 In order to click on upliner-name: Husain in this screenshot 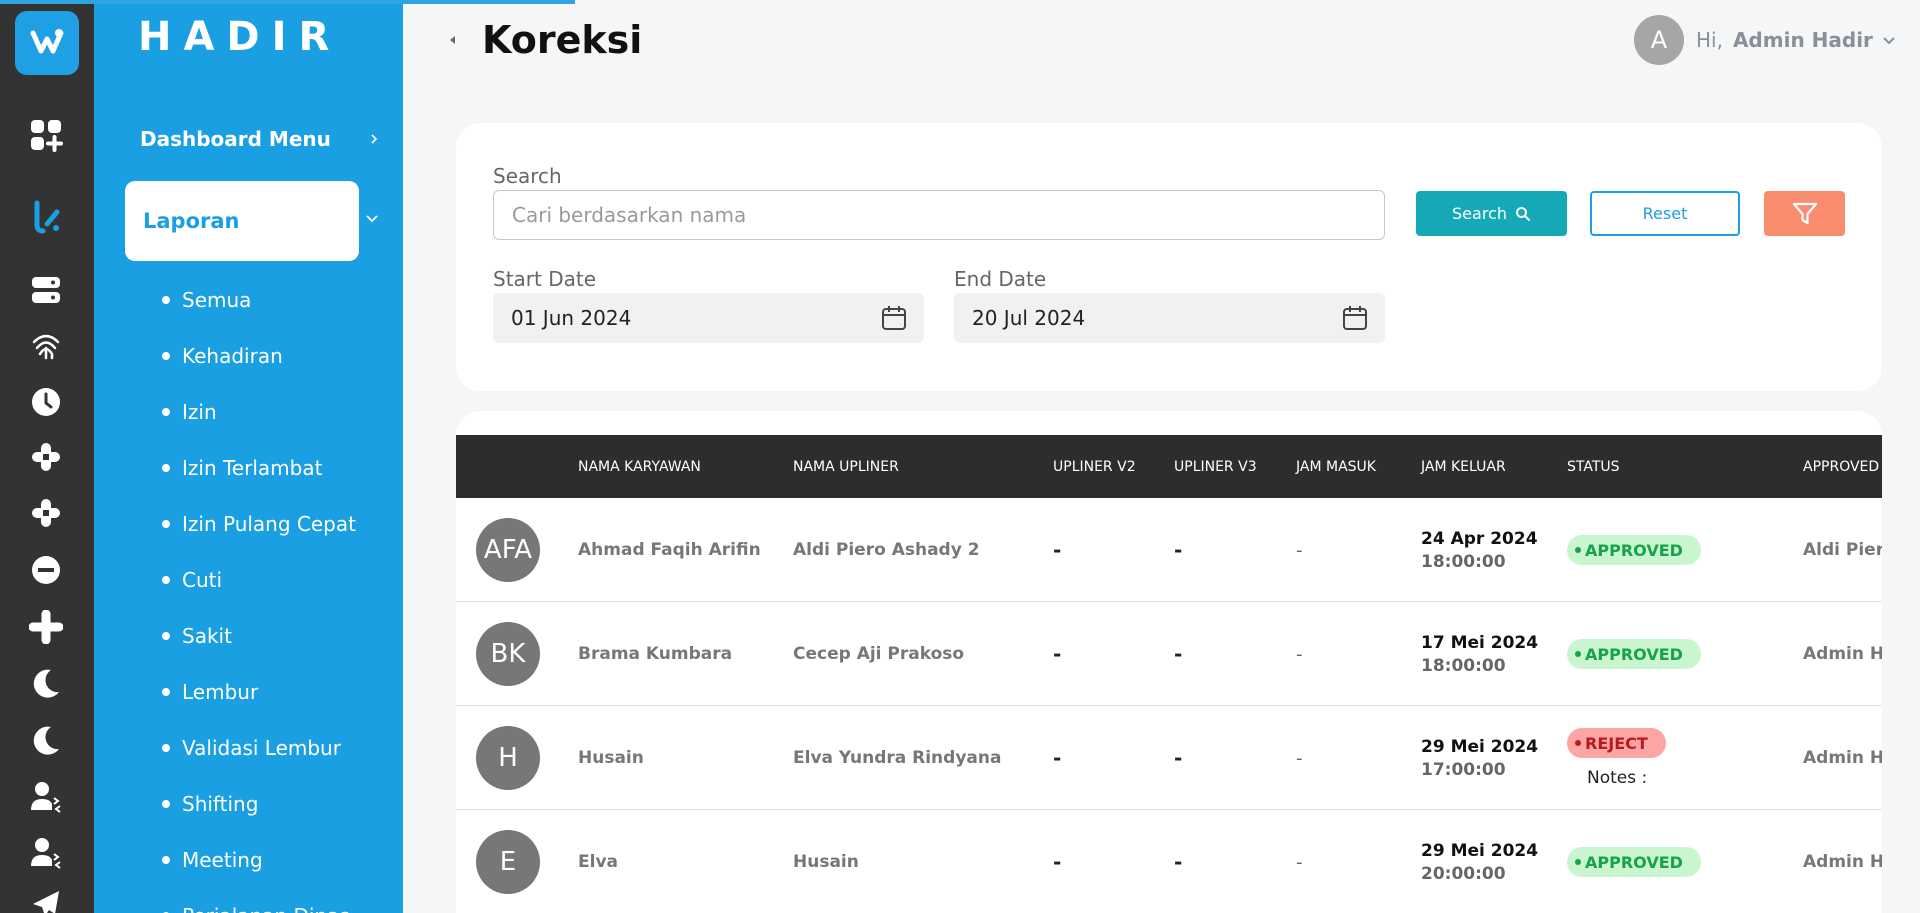, I will do `click(826, 862)`.